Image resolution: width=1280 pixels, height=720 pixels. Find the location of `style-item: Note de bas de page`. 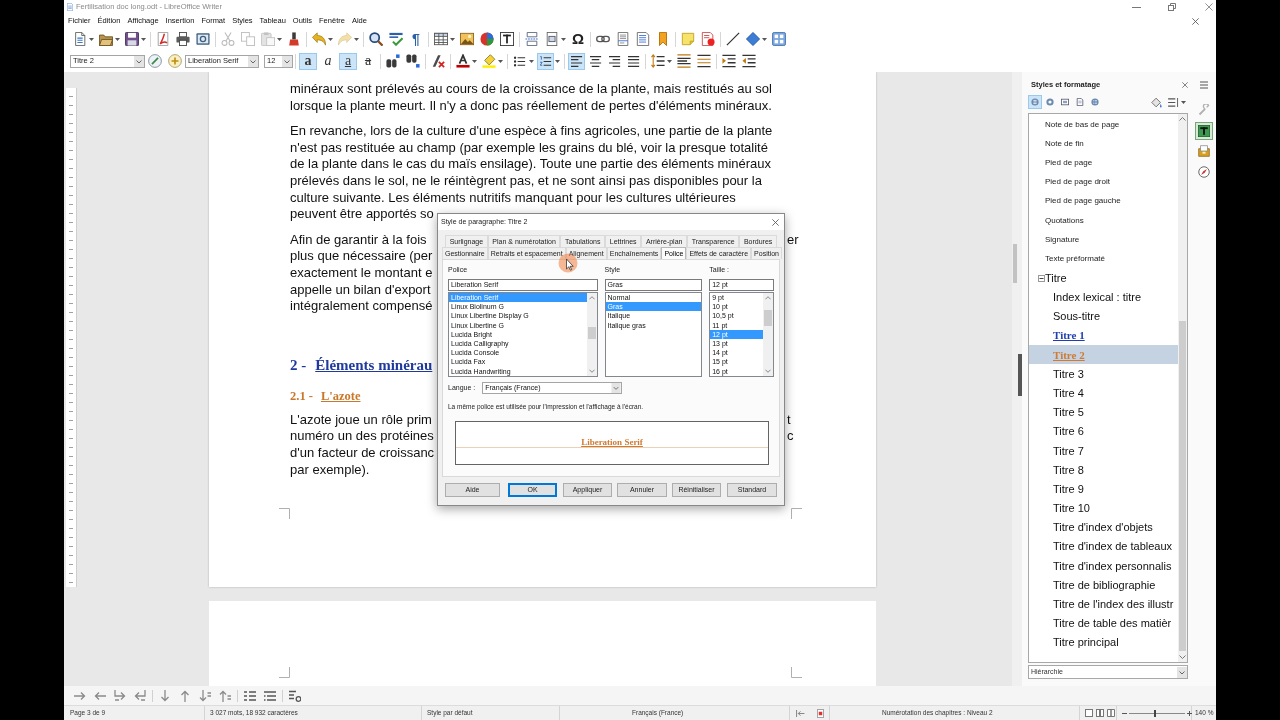

style-item: Note de bas de page is located at coordinates (1103, 125).